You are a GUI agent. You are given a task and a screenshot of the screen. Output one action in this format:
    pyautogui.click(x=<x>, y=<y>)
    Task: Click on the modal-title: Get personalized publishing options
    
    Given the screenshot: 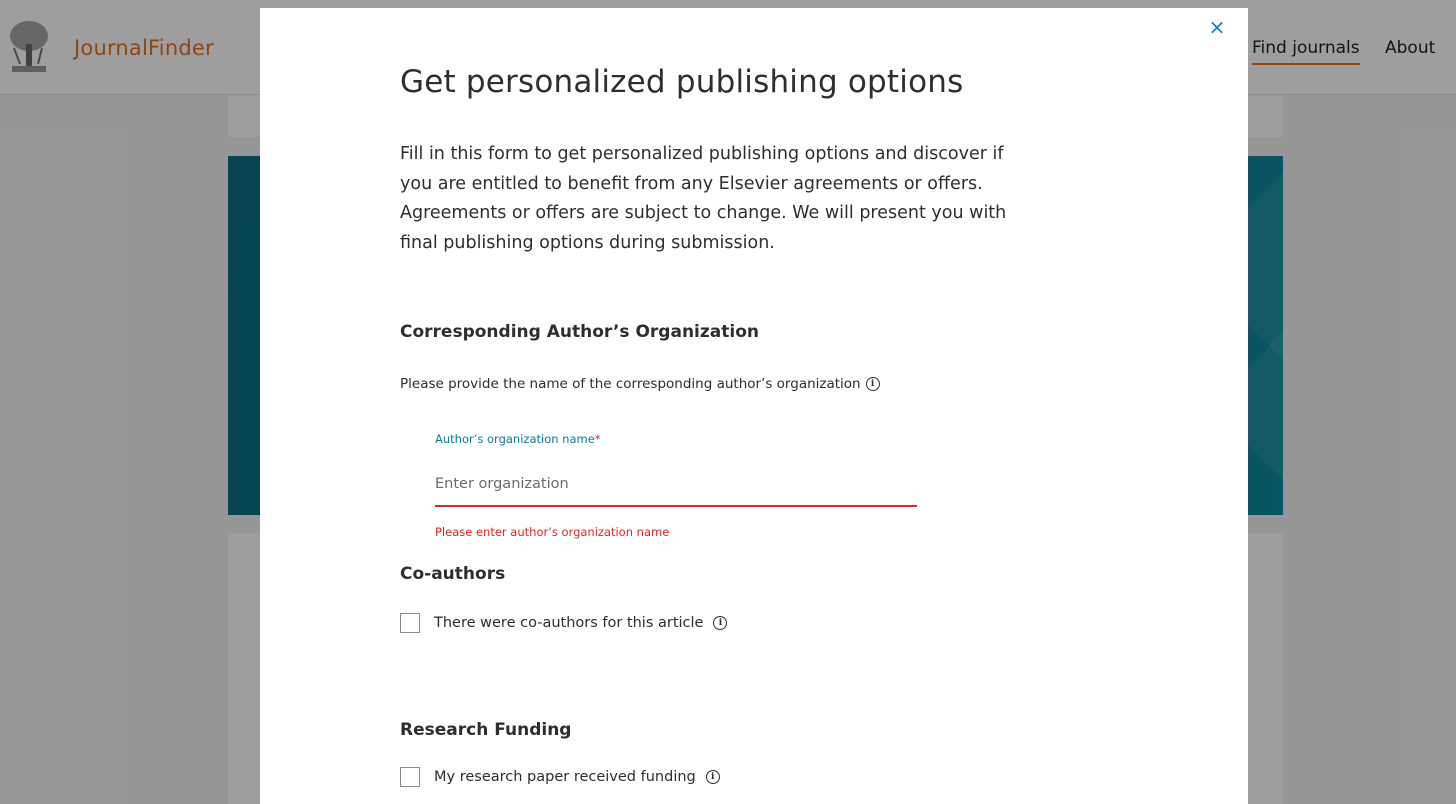 What is the action you would take?
    pyautogui.click(x=682, y=82)
    